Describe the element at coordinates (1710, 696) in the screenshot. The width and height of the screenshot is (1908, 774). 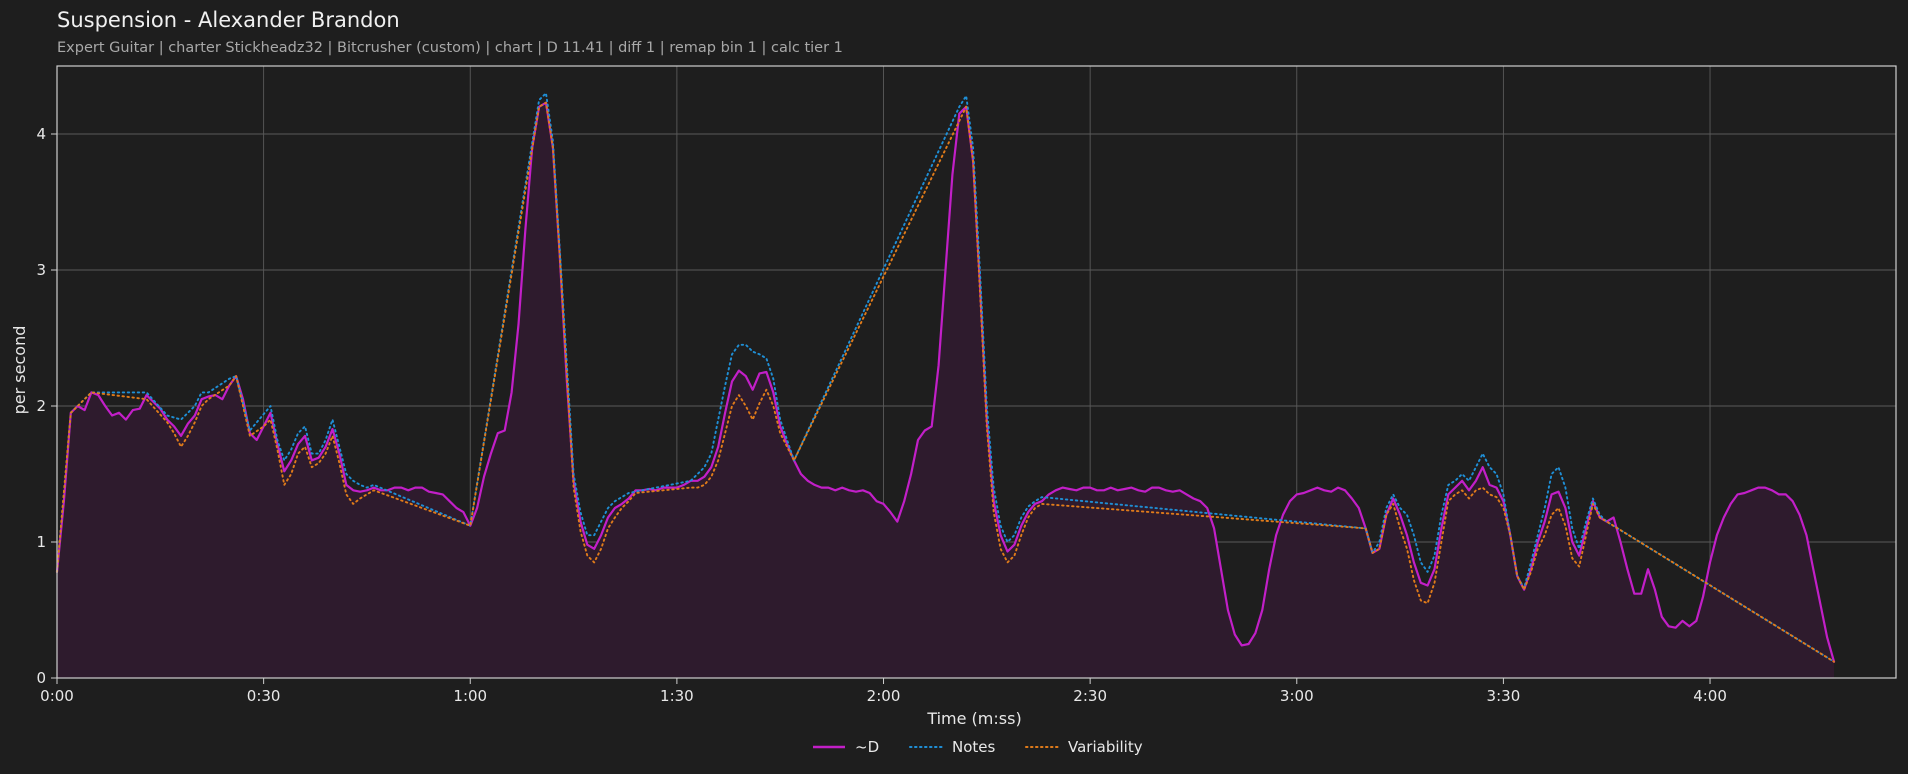
I see `x-tick-label: 4:00` at that location.